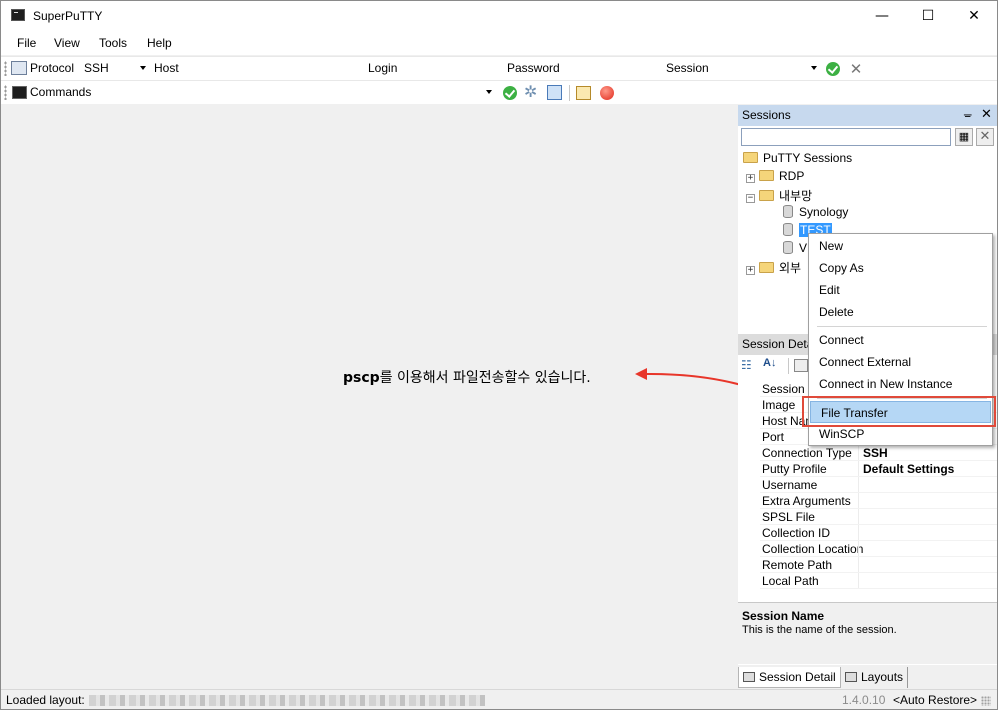 This screenshot has width=998, height=710. What do you see at coordinates (796, 533) in the screenshot?
I see `prop-name: Collection ID` at bounding box center [796, 533].